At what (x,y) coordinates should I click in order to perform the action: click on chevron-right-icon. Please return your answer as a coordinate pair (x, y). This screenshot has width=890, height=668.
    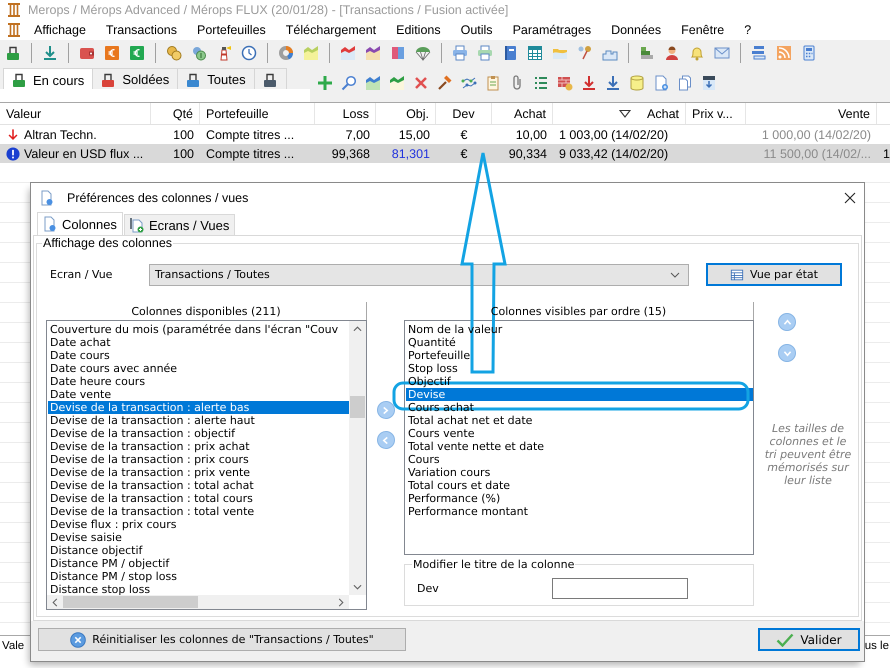
    Looking at the image, I should click on (341, 602).